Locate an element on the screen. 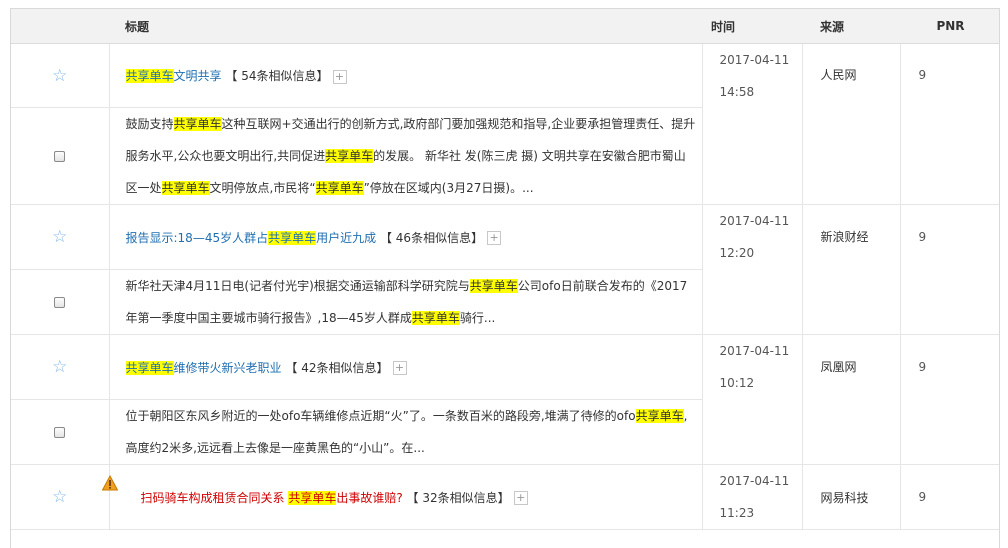  news-title-link: 共享单车文明共享 is located at coordinates (173, 76).